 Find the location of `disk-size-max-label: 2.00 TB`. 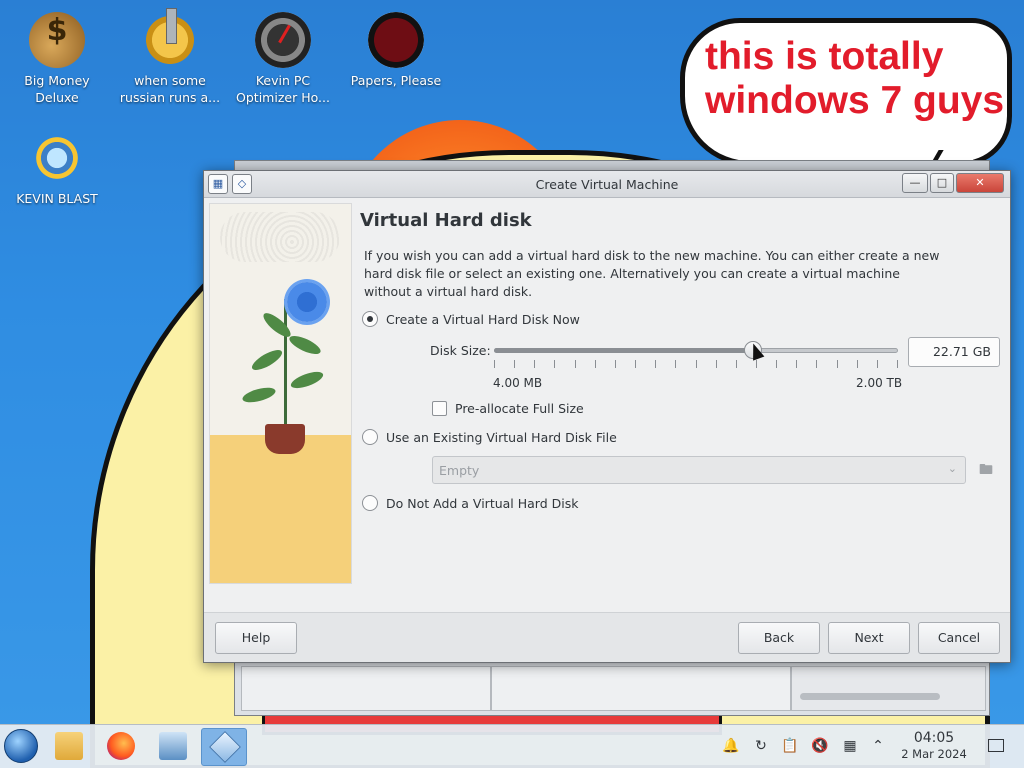

disk-size-max-label: 2.00 TB is located at coordinates (879, 383).